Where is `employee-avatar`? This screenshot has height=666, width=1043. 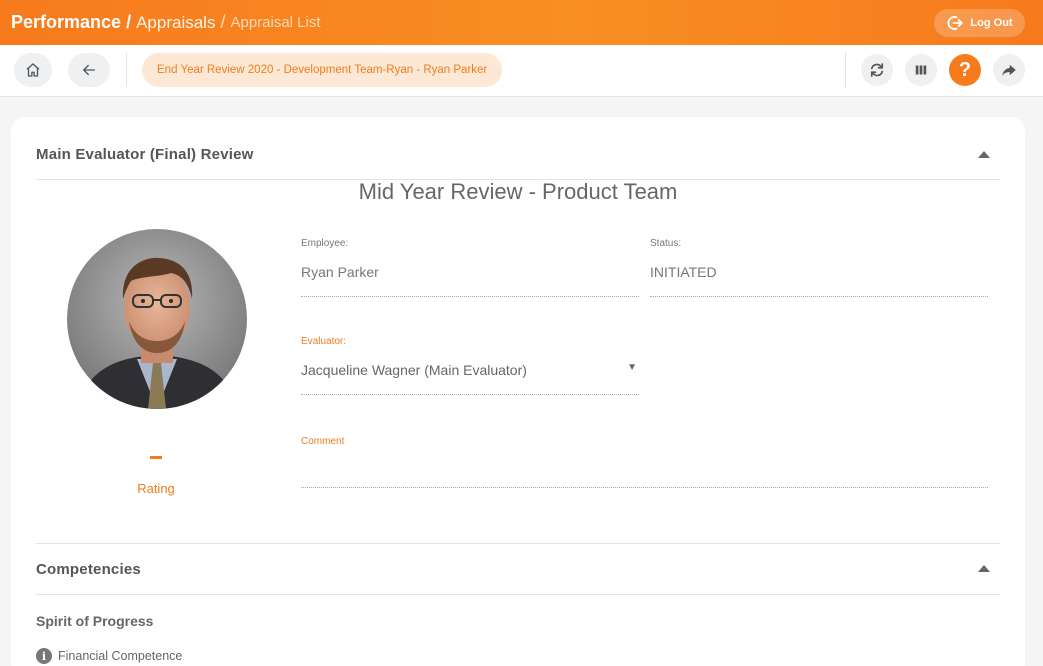 employee-avatar is located at coordinates (157, 319).